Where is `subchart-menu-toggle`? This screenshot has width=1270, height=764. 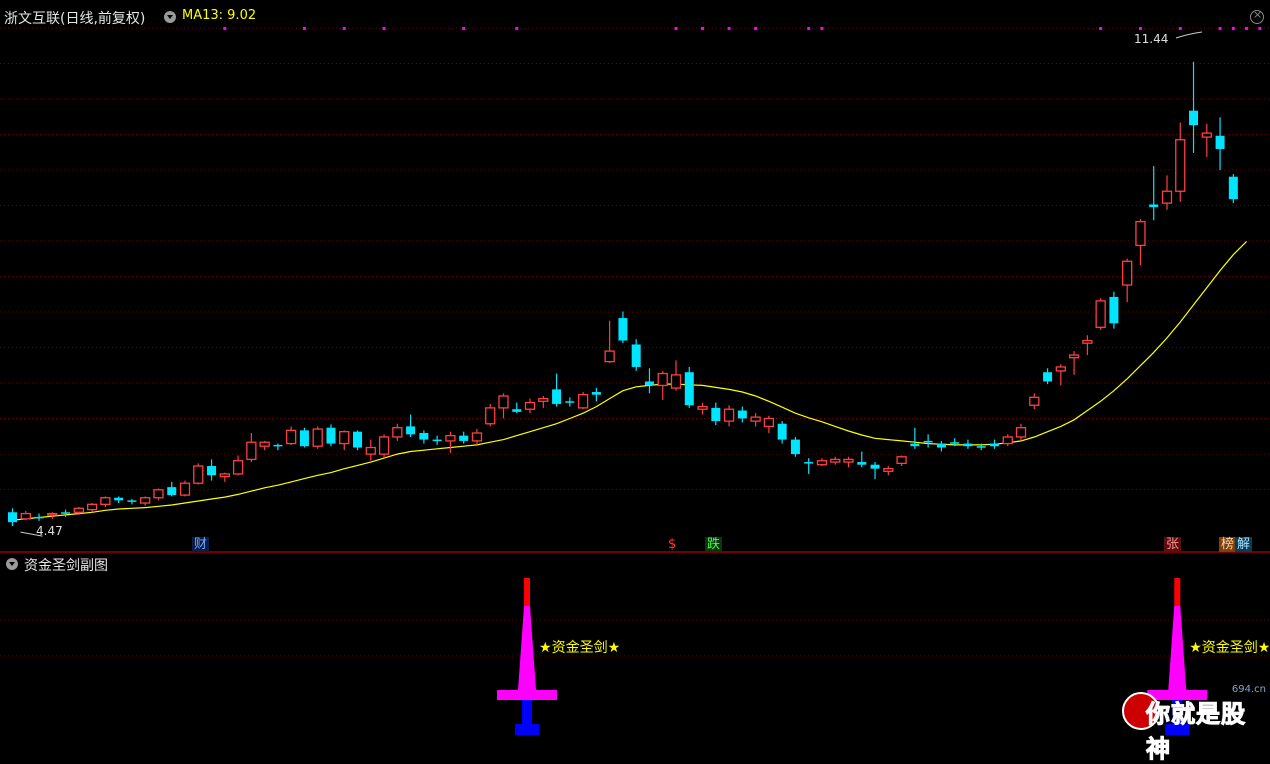
subchart-menu-toggle is located at coordinates (12, 564).